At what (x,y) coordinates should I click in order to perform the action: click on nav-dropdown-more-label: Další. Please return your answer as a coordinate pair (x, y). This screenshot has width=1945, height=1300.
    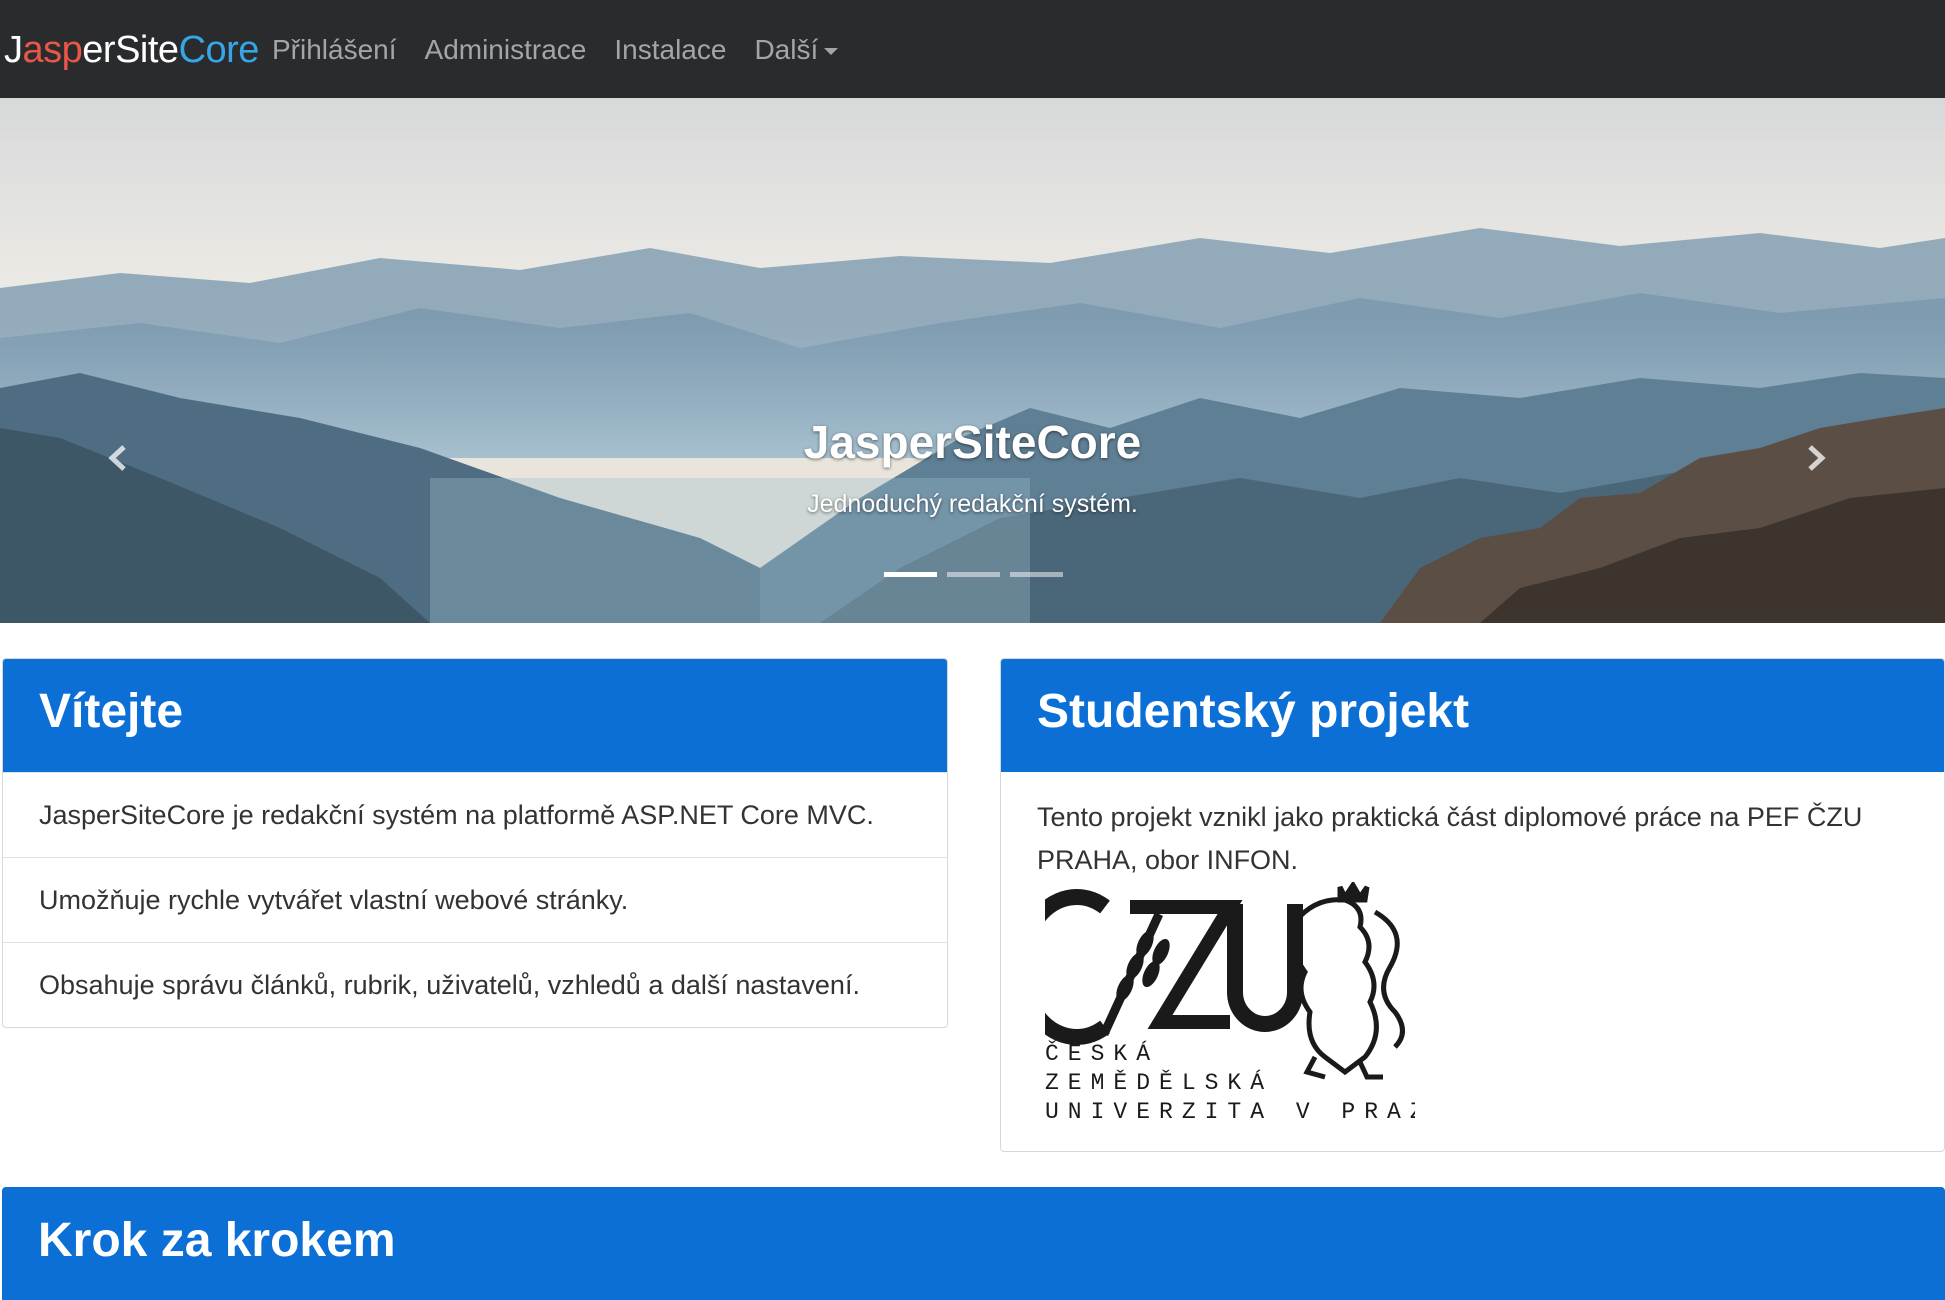
    Looking at the image, I should click on (786, 49).